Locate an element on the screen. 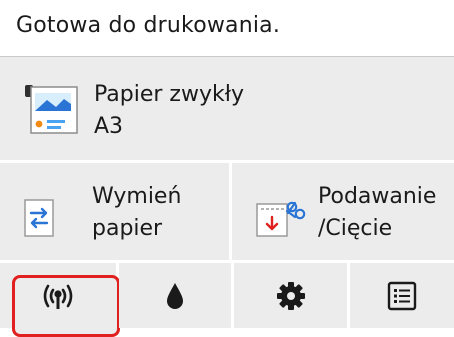 The height and width of the screenshot is (337, 454). replace-paper-icon is located at coordinates (39, 218).